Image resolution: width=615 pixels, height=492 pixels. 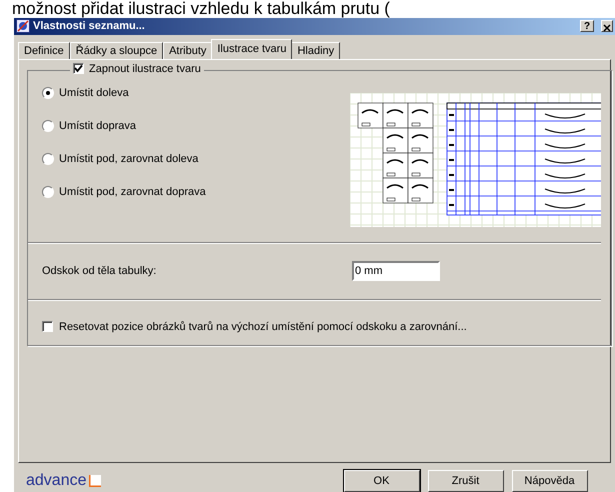 What do you see at coordinates (44, 50) in the screenshot?
I see `tab: Definice` at bounding box center [44, 50].